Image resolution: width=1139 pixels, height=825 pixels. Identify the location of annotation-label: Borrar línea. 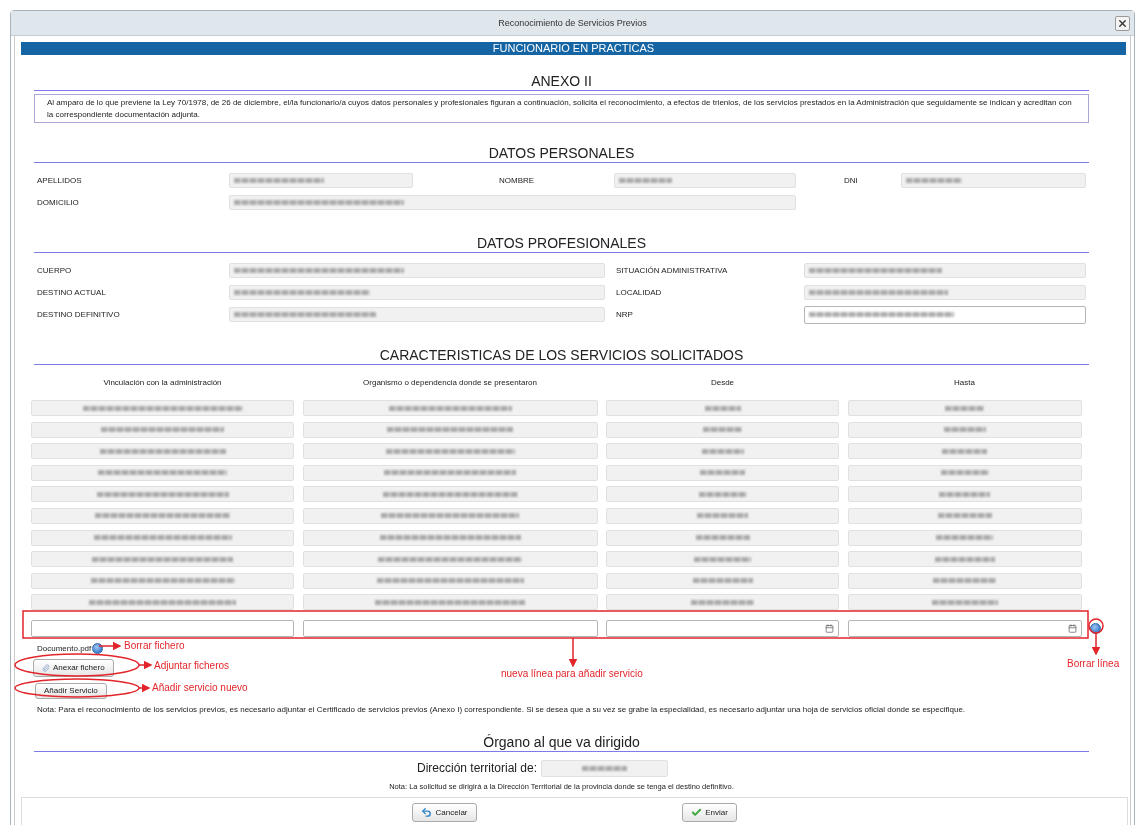
(1093, 663).